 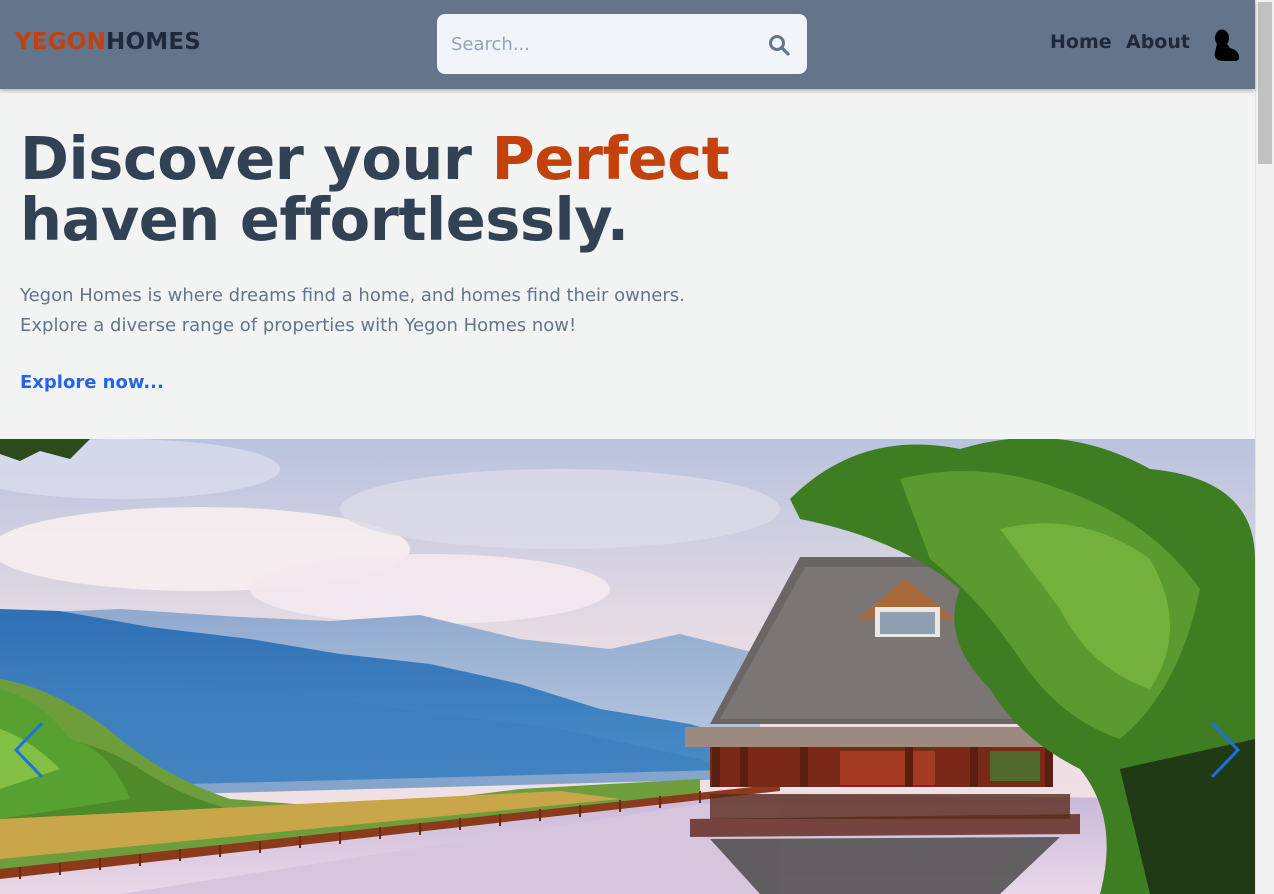 I want to click on logo-homes: HOMES, so click(x=154, y=42).